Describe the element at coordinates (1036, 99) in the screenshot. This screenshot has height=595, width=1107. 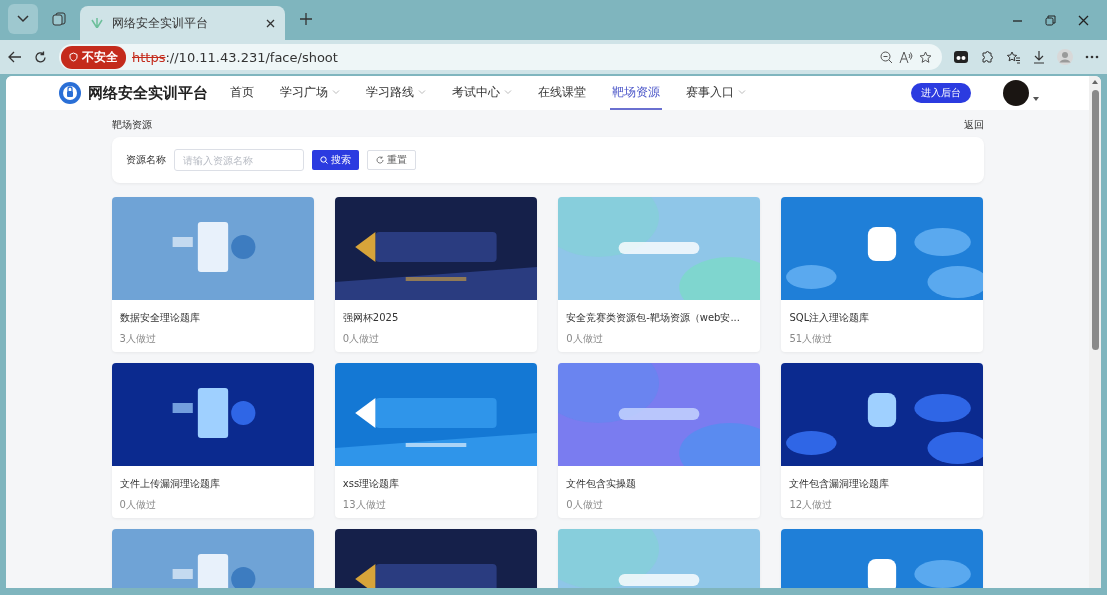
I see `caret-icon` at that location.